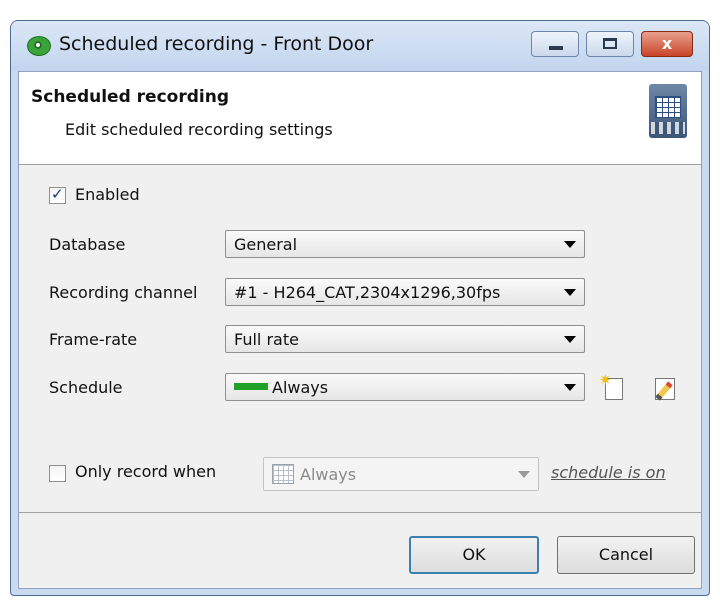 The height and width of the screenshot is (603, 720). I want to click on sparkle-icon: ✷, so click(605, 380).